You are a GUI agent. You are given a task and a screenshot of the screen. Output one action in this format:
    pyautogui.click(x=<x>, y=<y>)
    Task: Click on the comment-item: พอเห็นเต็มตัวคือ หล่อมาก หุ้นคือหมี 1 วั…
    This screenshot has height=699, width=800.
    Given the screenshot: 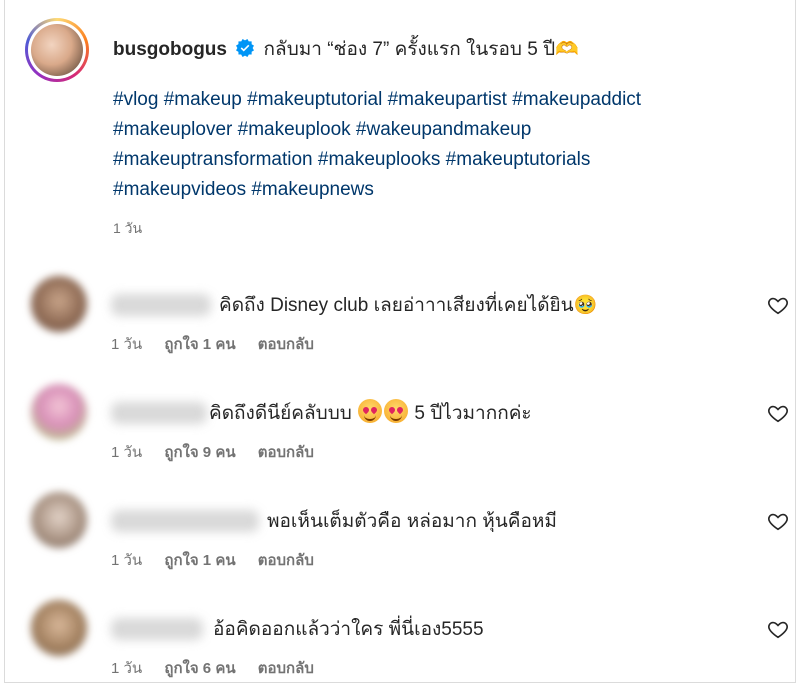 What is the action you would take?
    pyautogui.click(x=408, y=537)
    